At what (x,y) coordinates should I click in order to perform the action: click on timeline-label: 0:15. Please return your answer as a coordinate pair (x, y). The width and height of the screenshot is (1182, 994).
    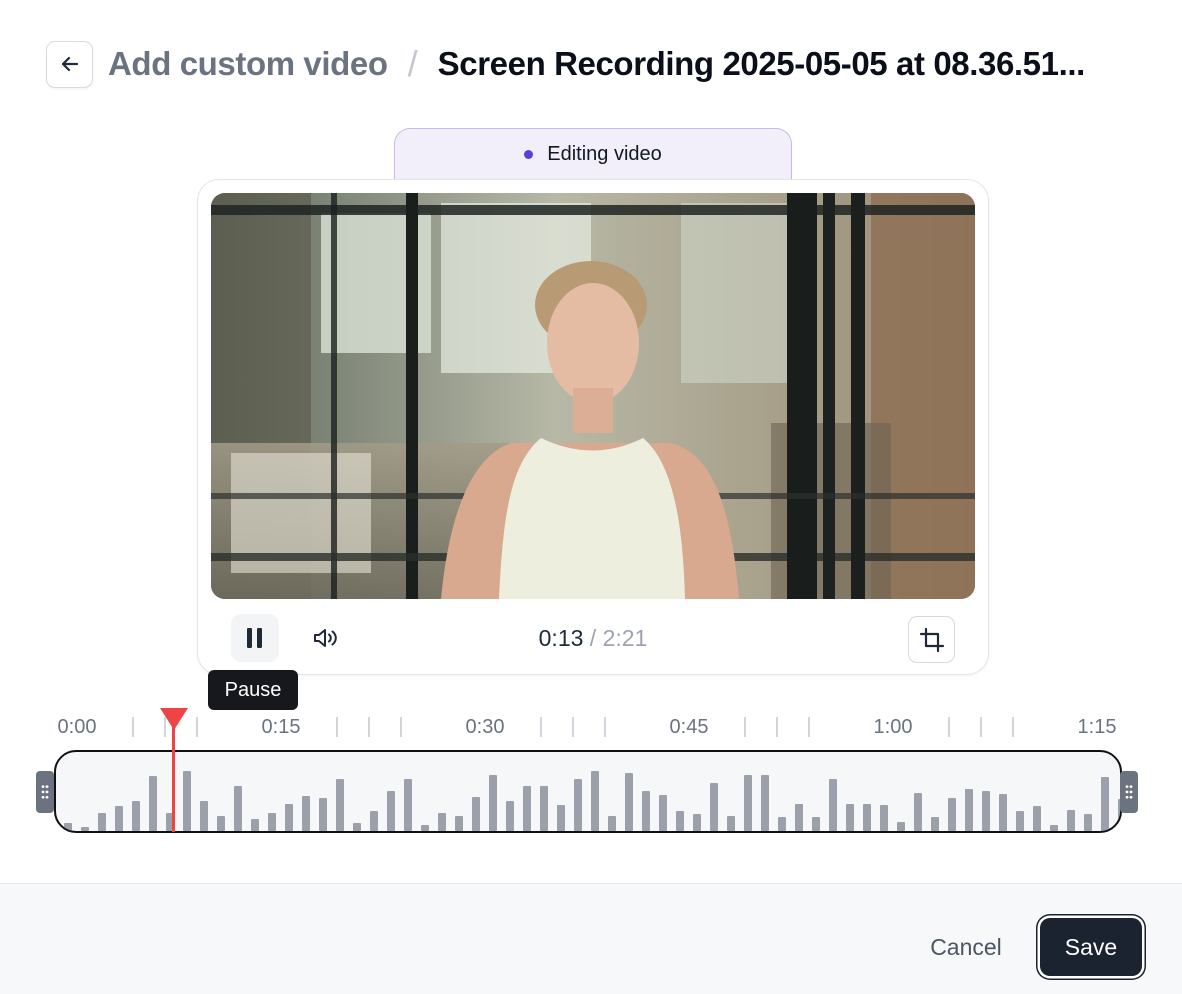
    Looking at the image, I should click on (281, 727).